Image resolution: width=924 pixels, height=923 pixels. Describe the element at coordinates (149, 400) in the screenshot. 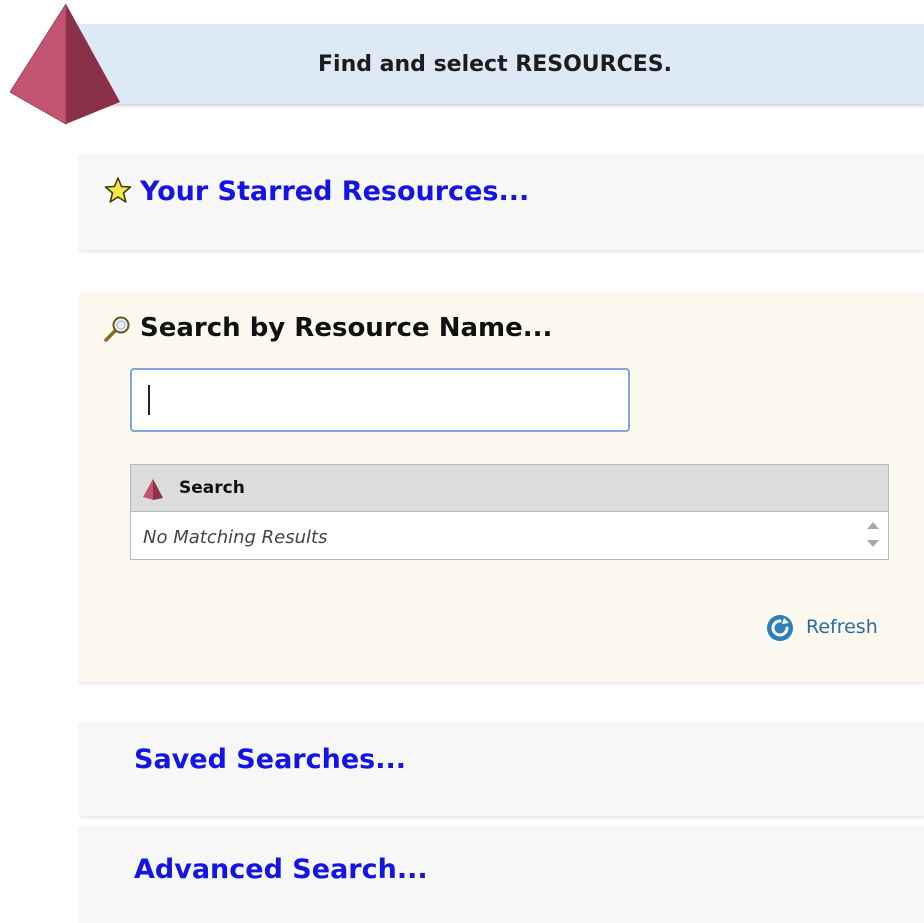

I see `text-caret` at that location.